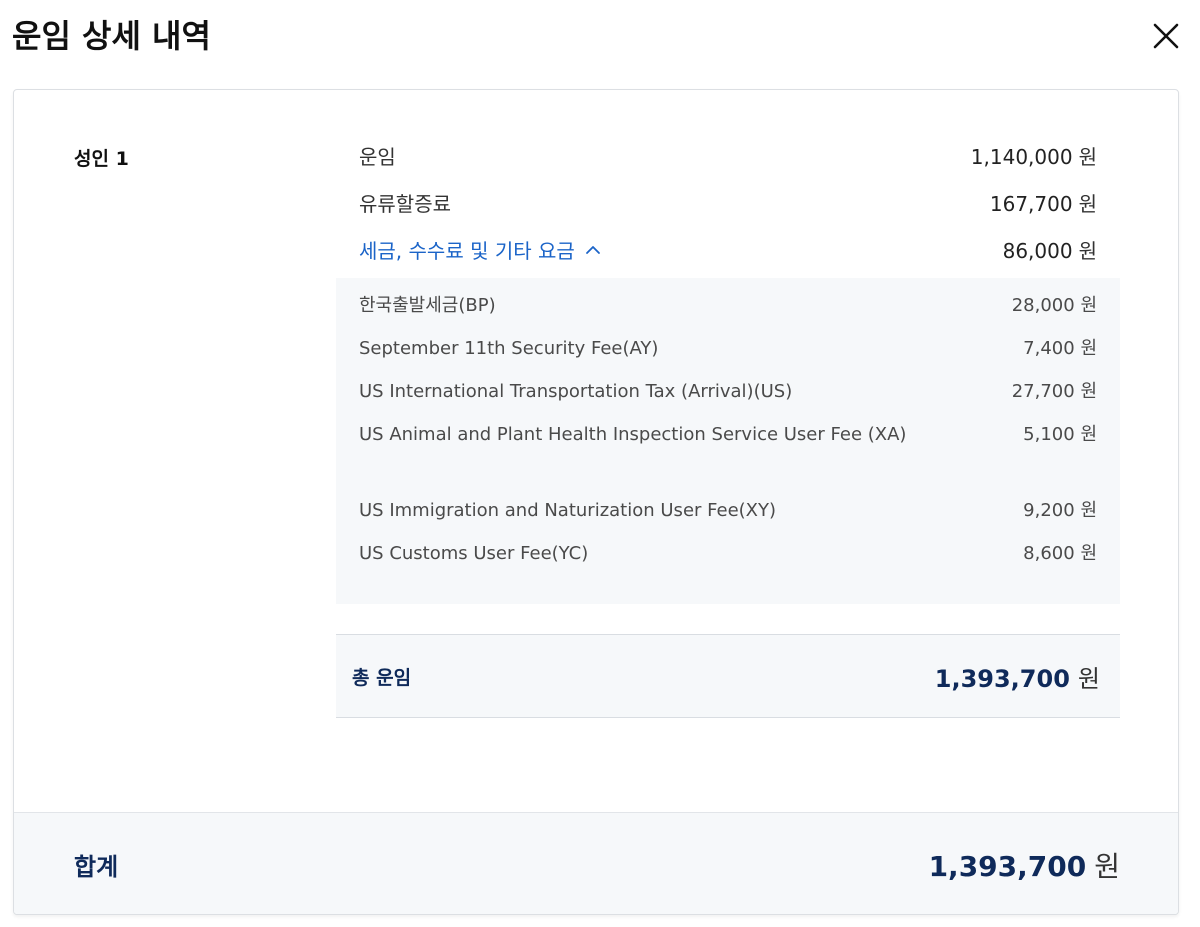 Image resolution: width=1200 pixels, height=927 pixels. Describe the element at coordinates (728, 676) in the screenshot. I see `total-fare-row: 총 운임 1,393,700 원` at that location.